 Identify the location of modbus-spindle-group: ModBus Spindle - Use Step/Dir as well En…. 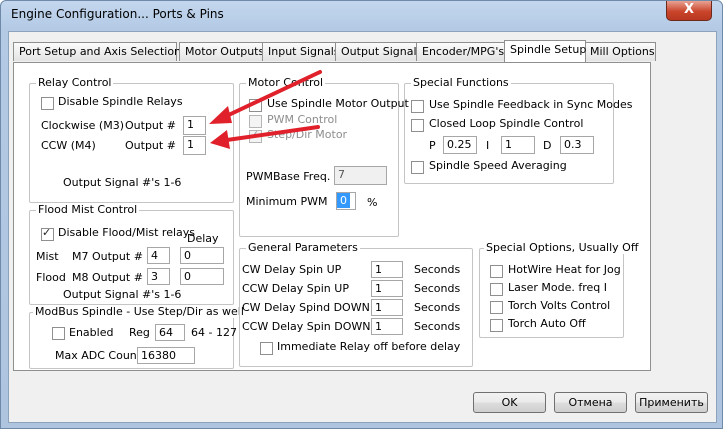
(137, 337).